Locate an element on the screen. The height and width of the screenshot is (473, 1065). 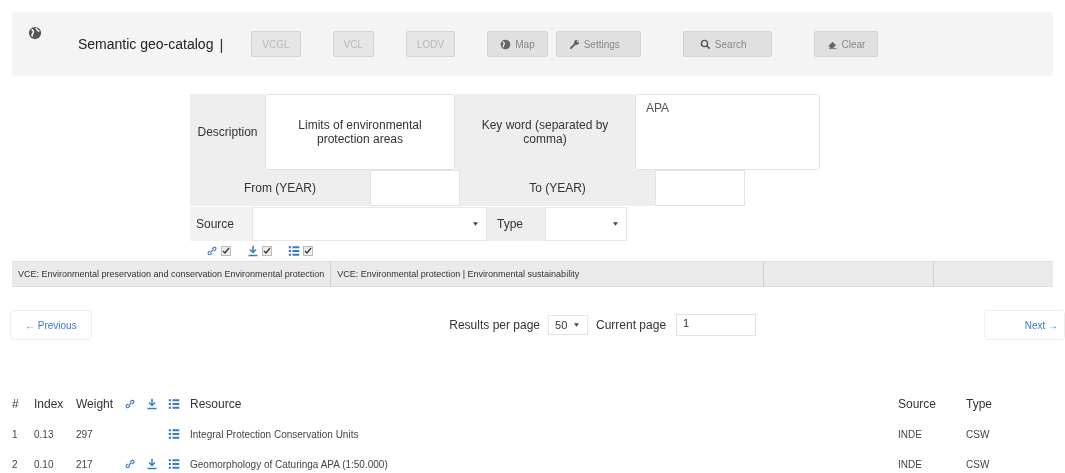
next-button: Next → is located at coordinates (1024, 325).